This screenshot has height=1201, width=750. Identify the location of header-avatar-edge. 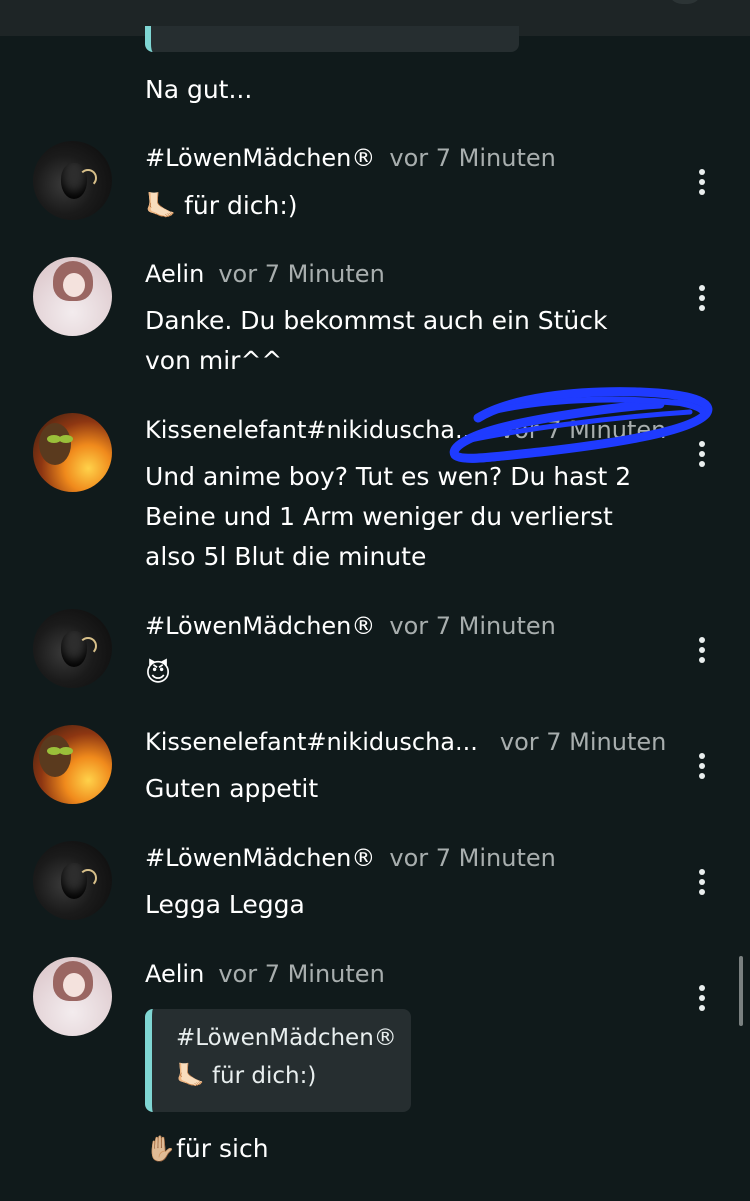
(685, 2).